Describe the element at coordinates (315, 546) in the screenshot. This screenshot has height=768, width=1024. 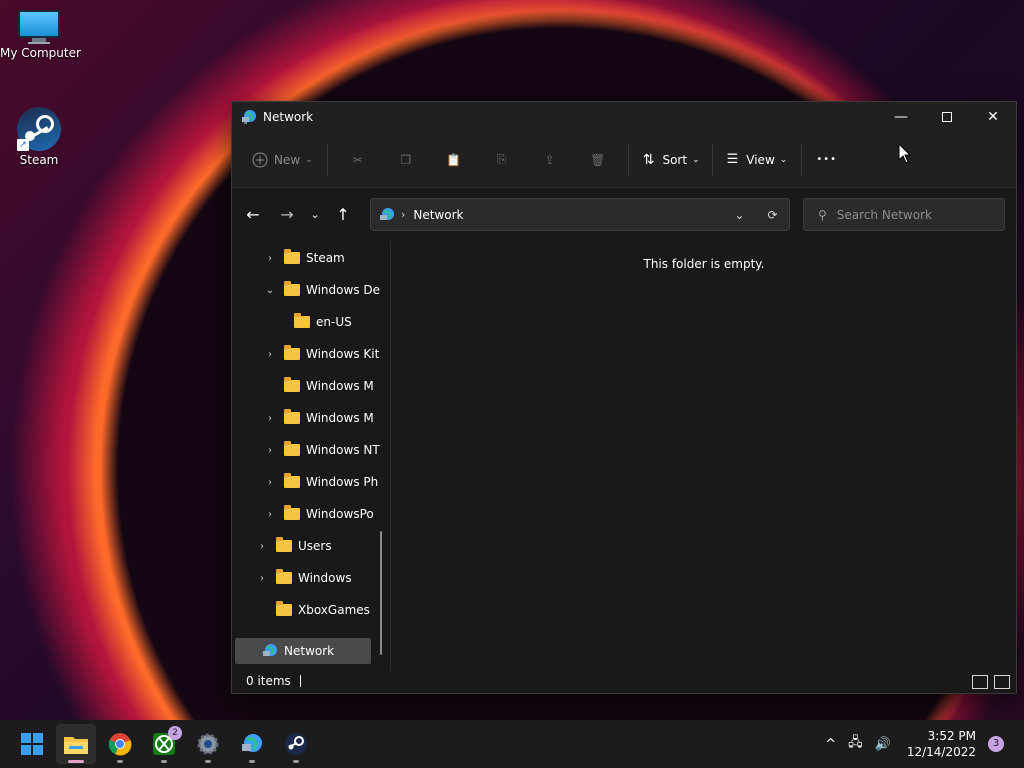
I see `tree-item-label: Users` at that location.